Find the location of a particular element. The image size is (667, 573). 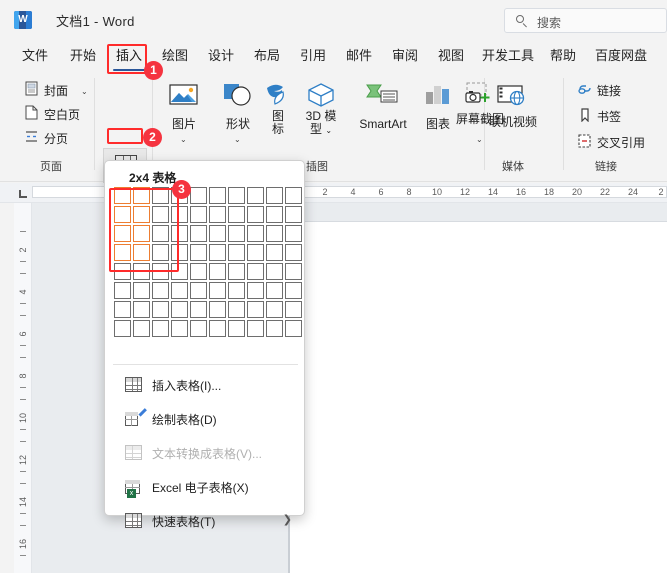

grid-cell-r1-c3 is located at coordinates (160, 195).